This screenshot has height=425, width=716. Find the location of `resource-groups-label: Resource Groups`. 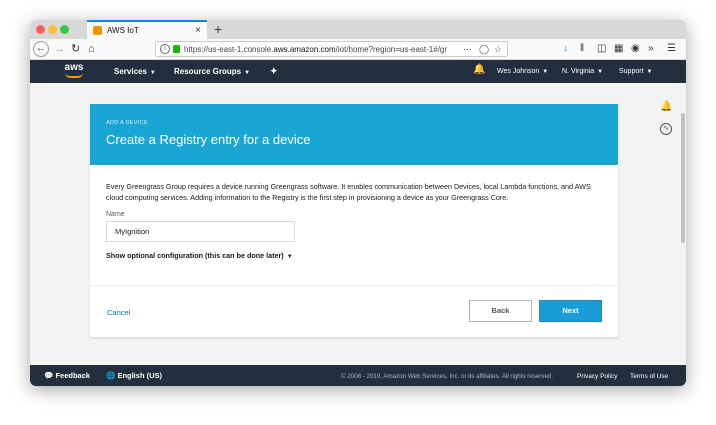

resource-groups-label: Resource Groups is located at coordinates (208, 71).